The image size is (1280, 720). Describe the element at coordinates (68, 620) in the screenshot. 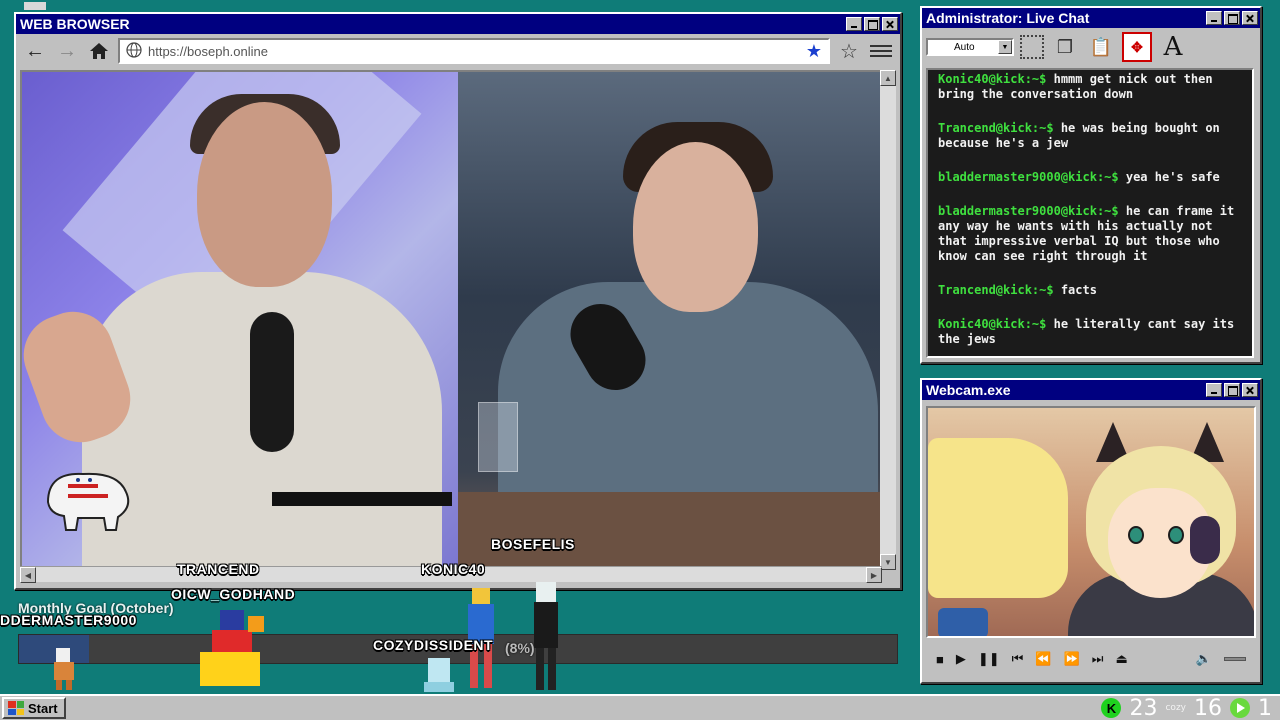

I see `viewer-name-bladdermaster: DDERMASTER9000` at that location.